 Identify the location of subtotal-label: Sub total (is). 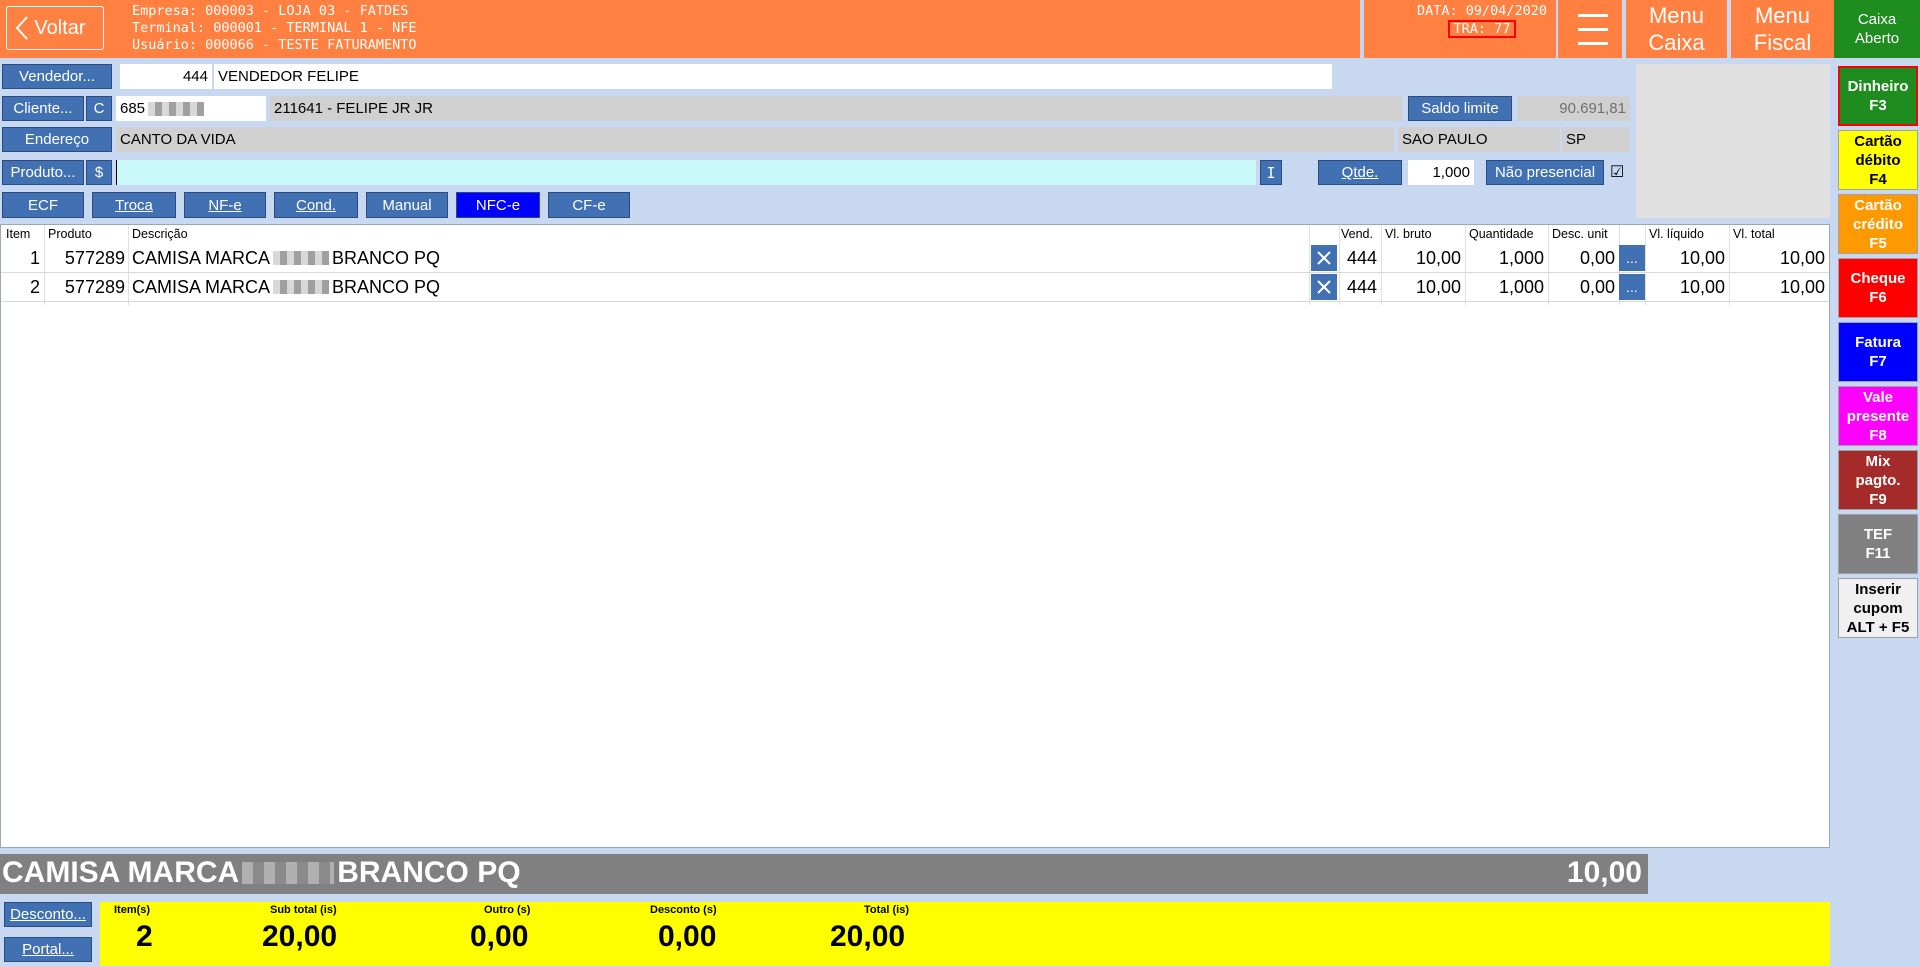
(303, 910).